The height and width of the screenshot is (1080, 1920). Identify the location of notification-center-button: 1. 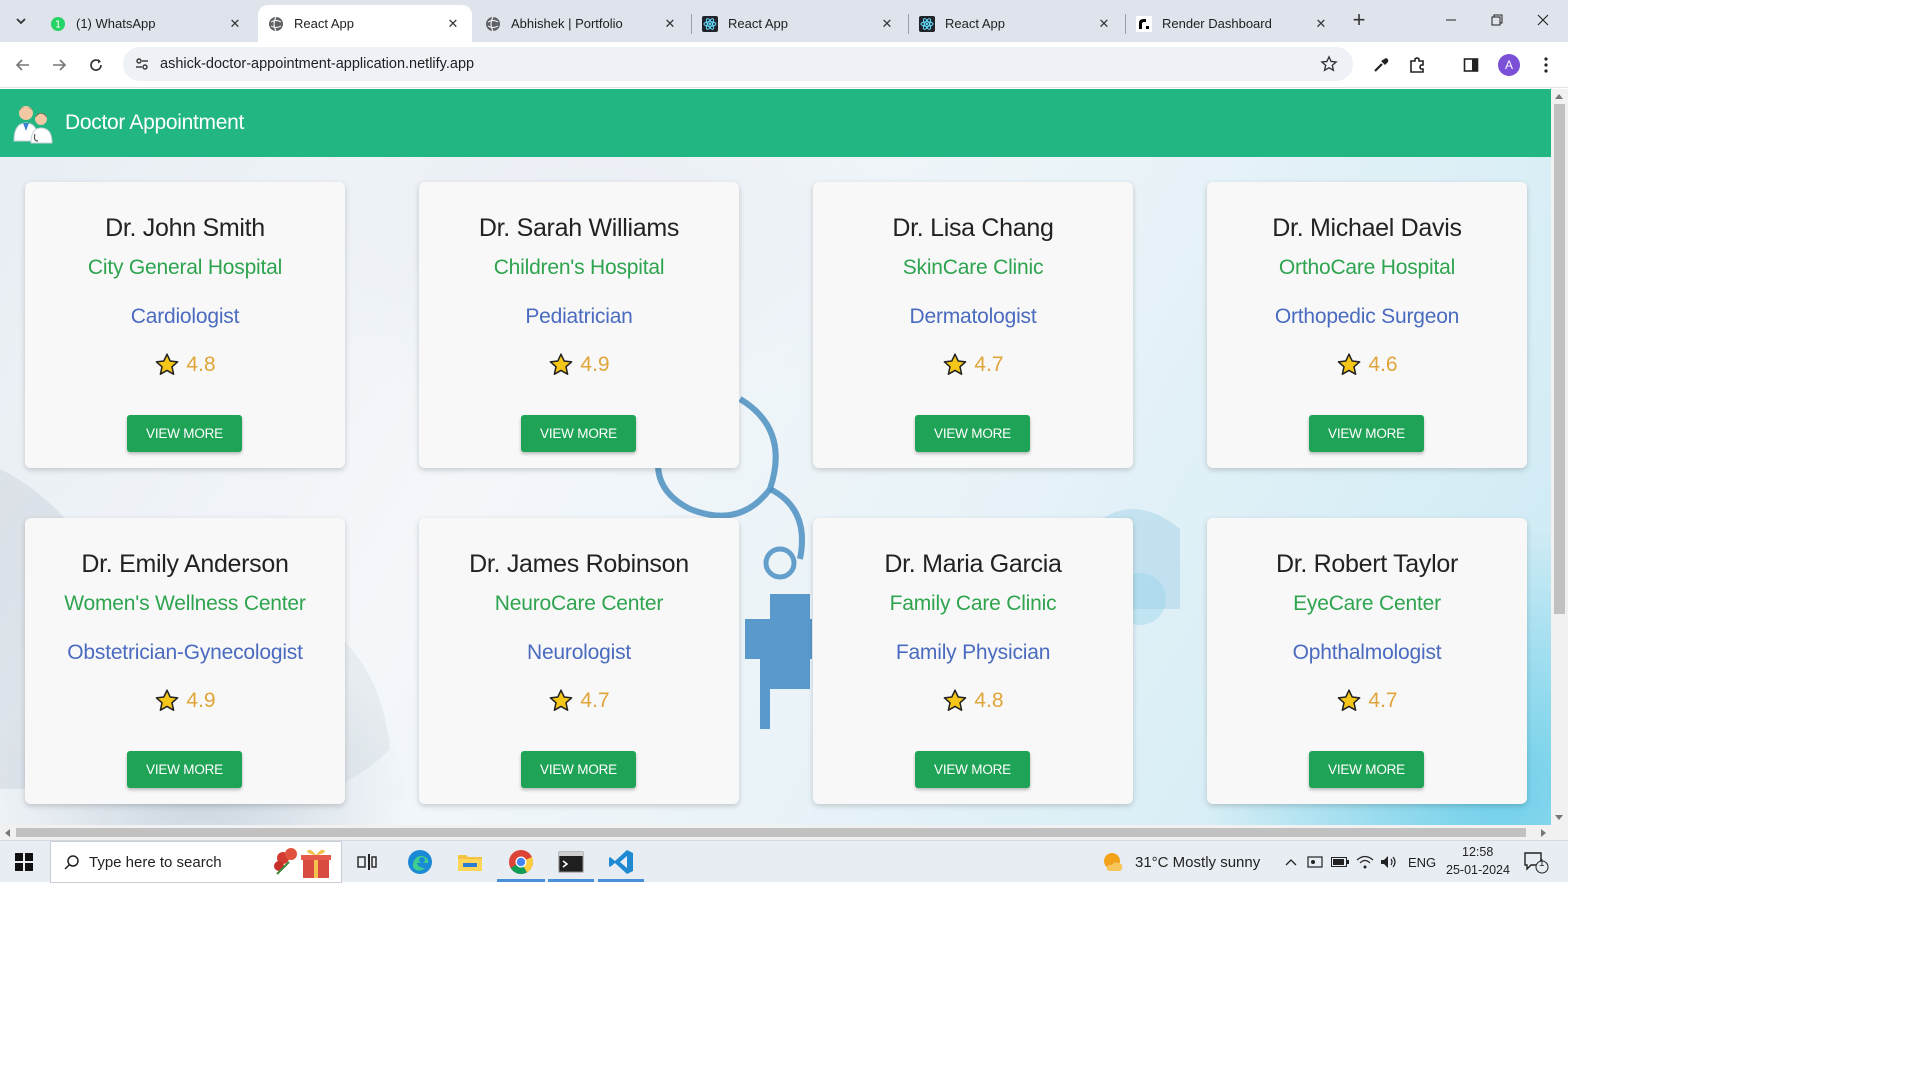
(1536, 862).